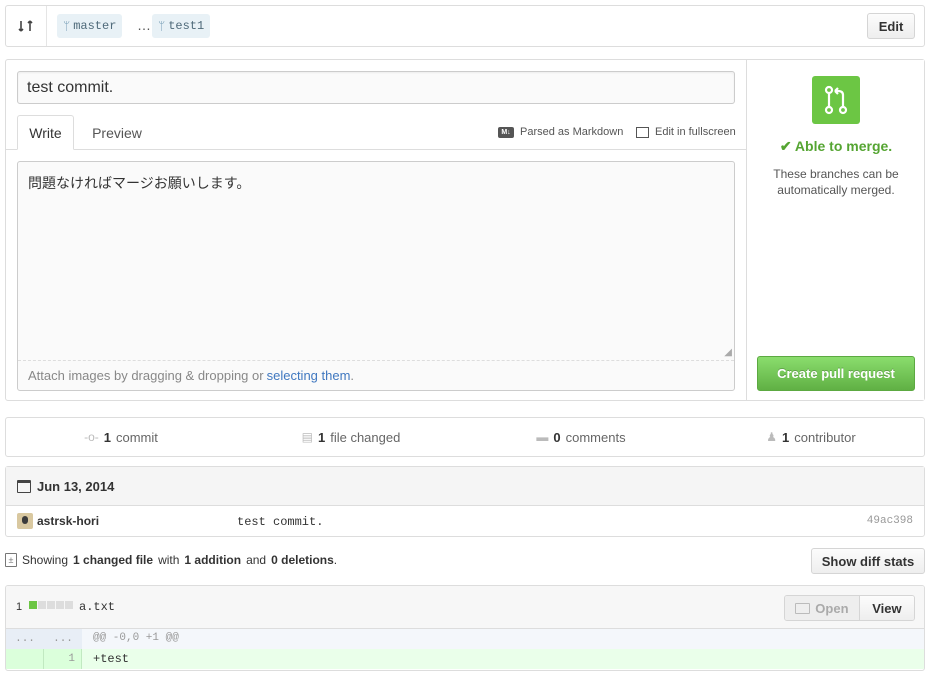  What do you see at coordinates (113, 560) in the screenshot?
I see `summary-changed: 1 changed file` at bounding box center [113, 560].